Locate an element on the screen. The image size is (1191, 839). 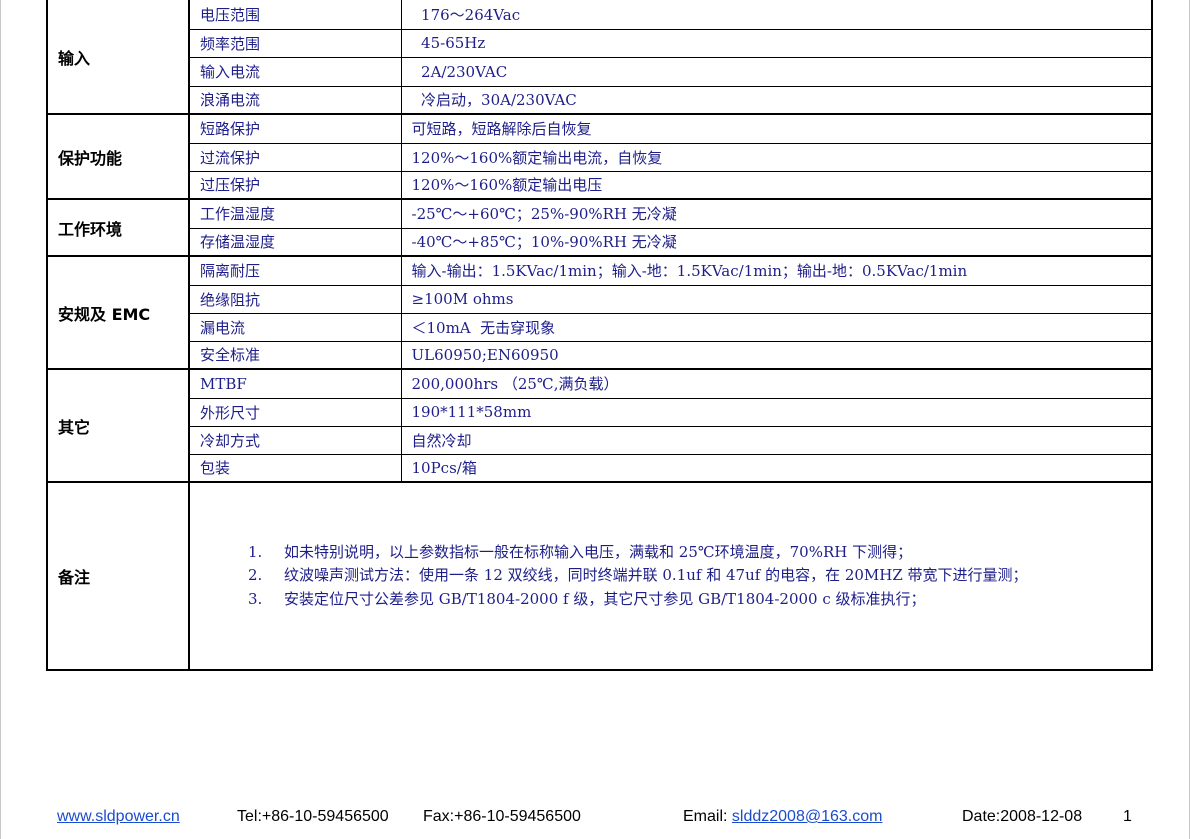
category-safety-emc: 安规及 EMC is located at coordinates (118, 313).